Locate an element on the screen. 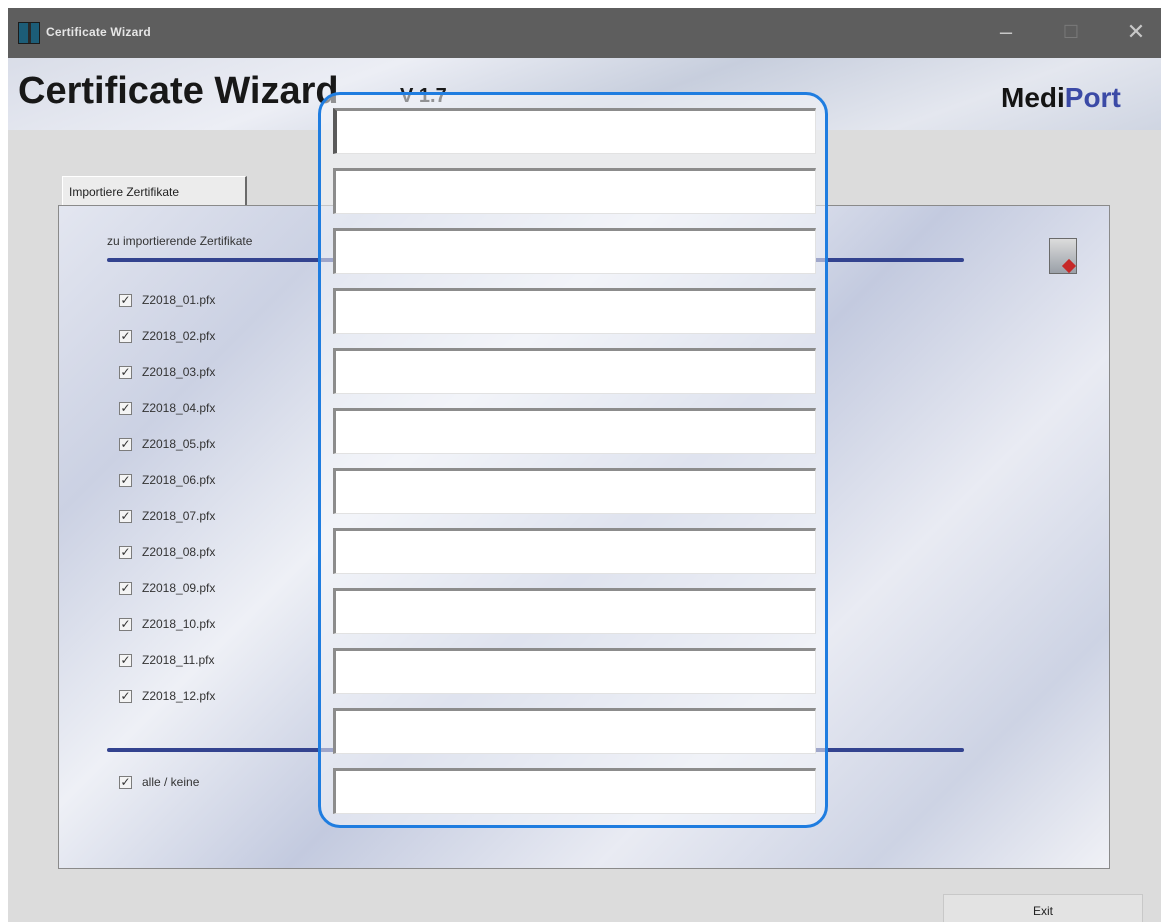 The image size is (1169, 922). file-label: Z2018_03.pfx is located at coordinates (179, 372).